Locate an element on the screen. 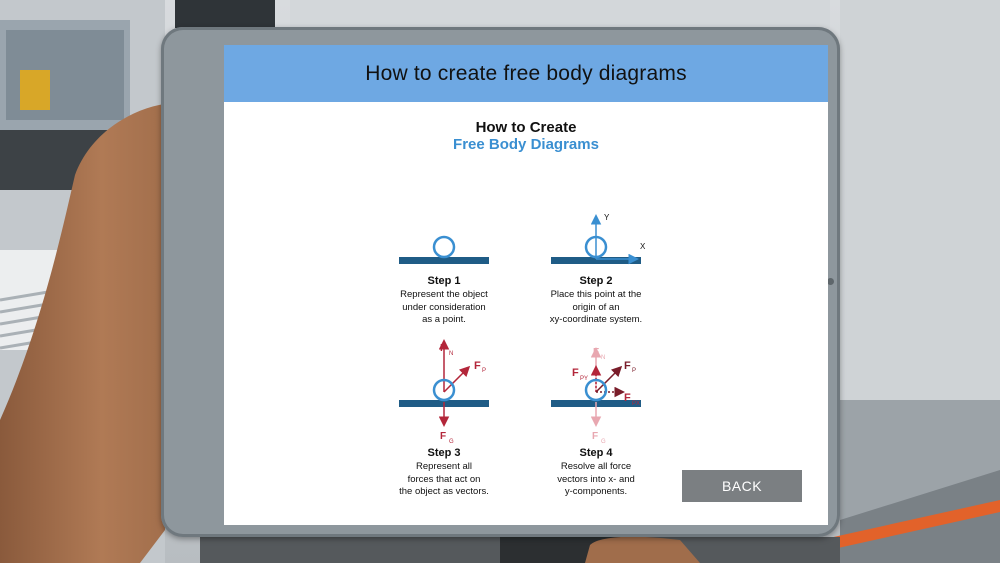 Image resolution: width=1000 pixels, height=563 pixels. force-normal-faded-sub: N is located at coordinates (603, 358).